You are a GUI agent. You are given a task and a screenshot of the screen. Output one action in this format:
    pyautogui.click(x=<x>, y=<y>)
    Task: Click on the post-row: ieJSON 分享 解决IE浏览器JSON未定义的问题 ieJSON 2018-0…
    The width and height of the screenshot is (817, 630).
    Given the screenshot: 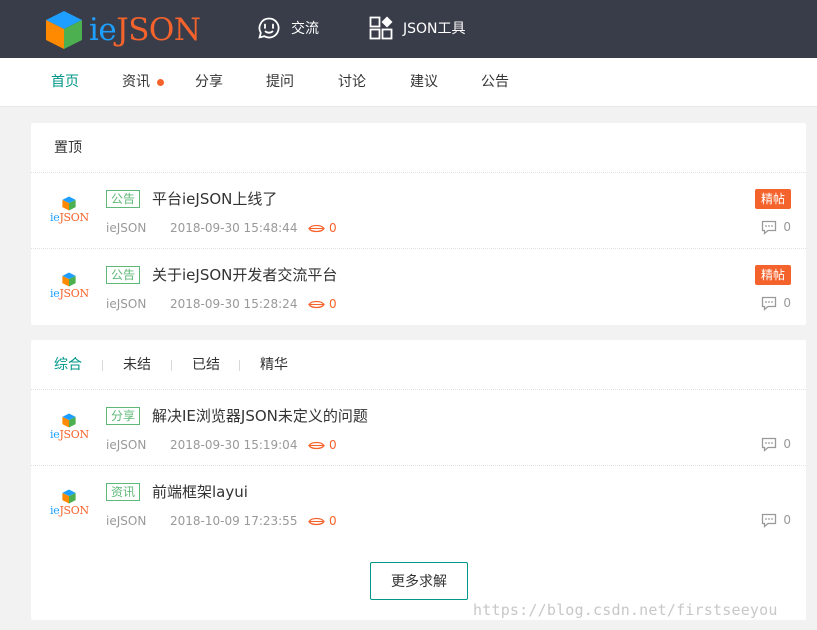 What is the action you would take?
    pyautogui.click(x=418, y=428)
    